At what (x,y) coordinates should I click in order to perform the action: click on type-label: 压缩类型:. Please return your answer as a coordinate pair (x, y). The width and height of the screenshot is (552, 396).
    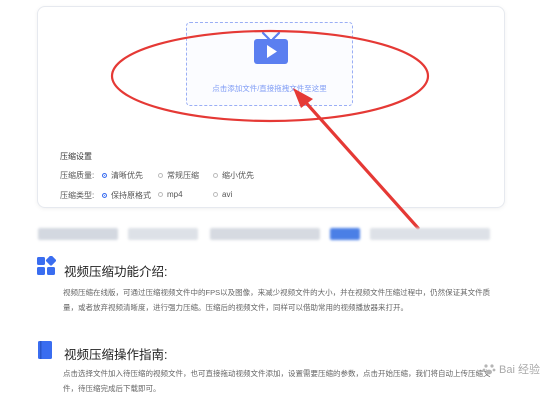
    Looking at the image, I should click on (77, 195).